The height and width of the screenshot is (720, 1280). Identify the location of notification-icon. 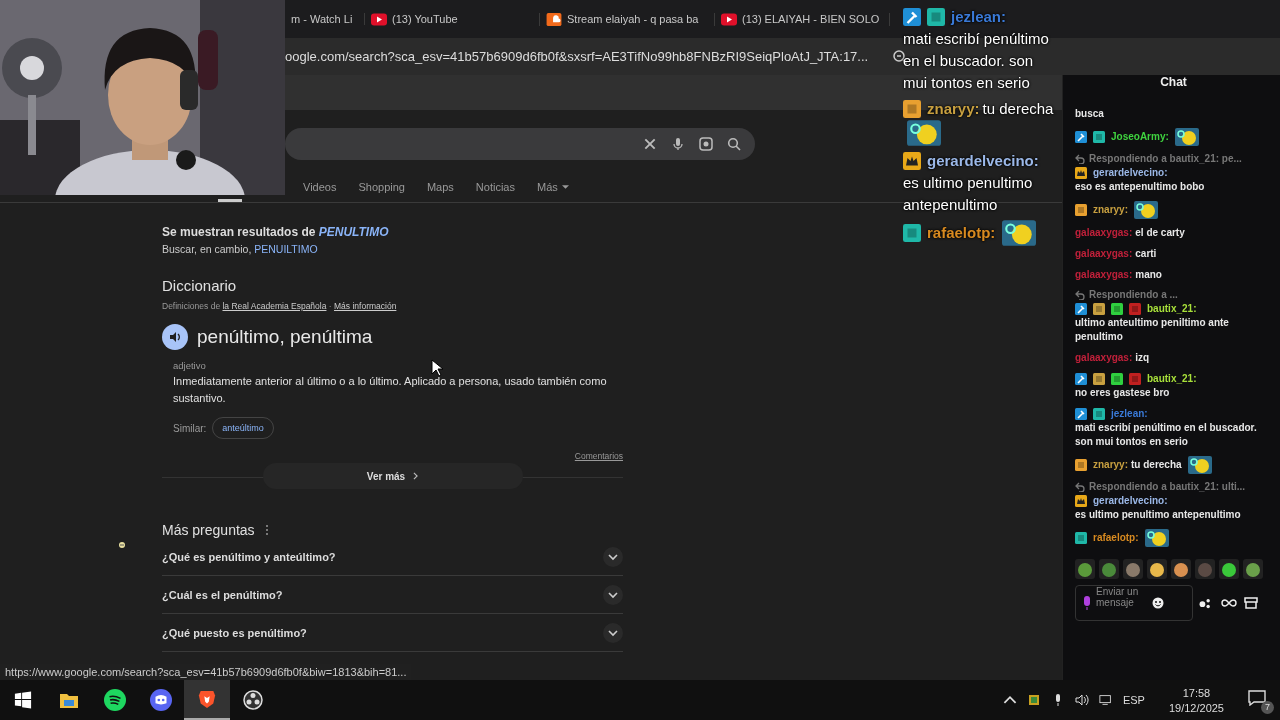
(1257, 698).